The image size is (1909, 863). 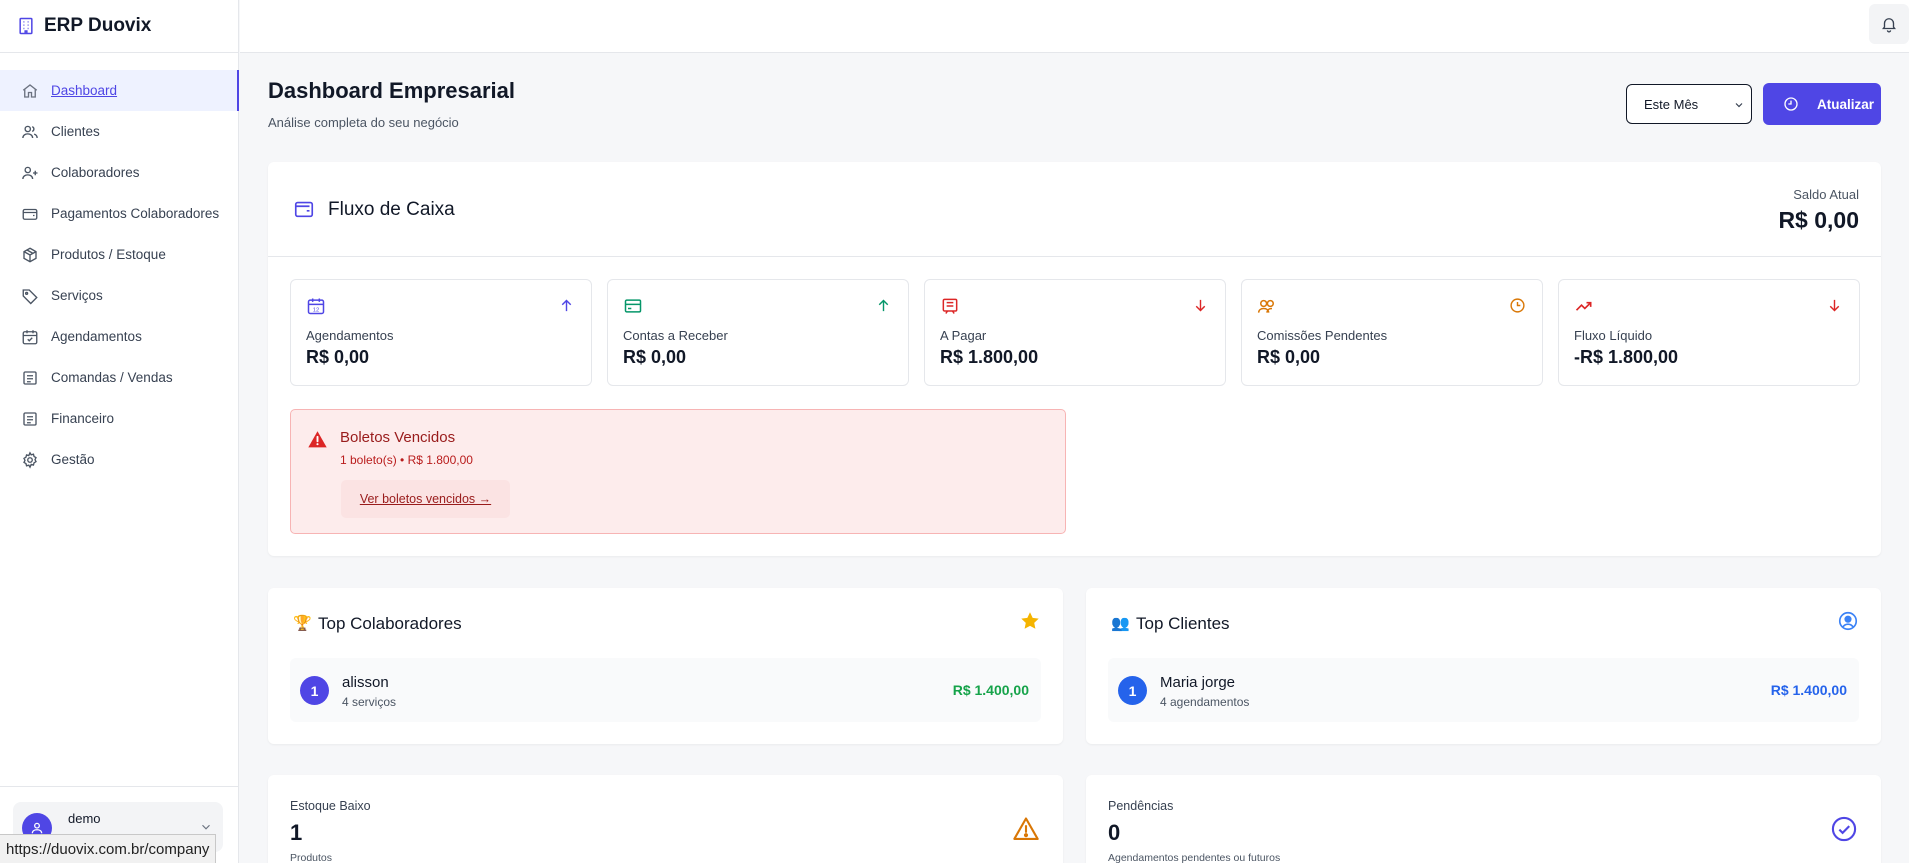 I want to click on building-icon, so click(x=26, y=26).